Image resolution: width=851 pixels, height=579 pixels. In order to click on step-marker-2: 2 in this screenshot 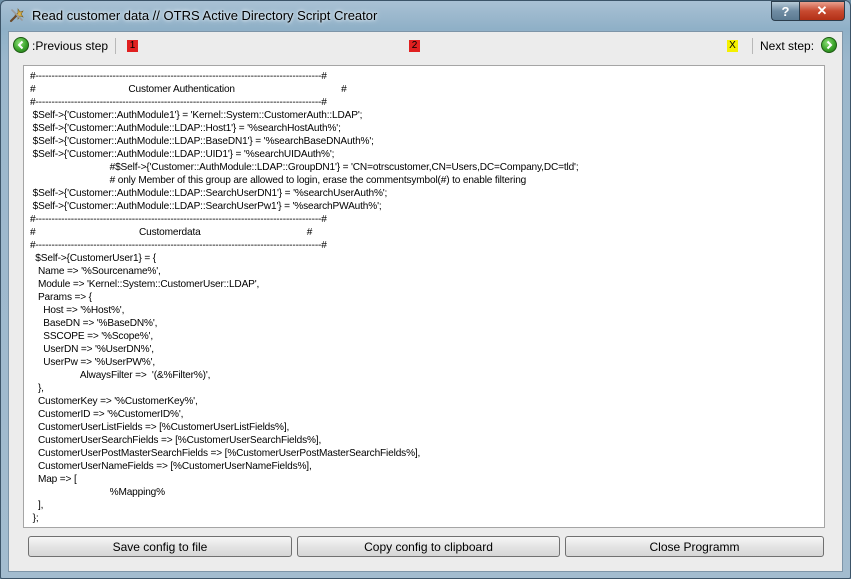, I will do `click(414, 46)`.